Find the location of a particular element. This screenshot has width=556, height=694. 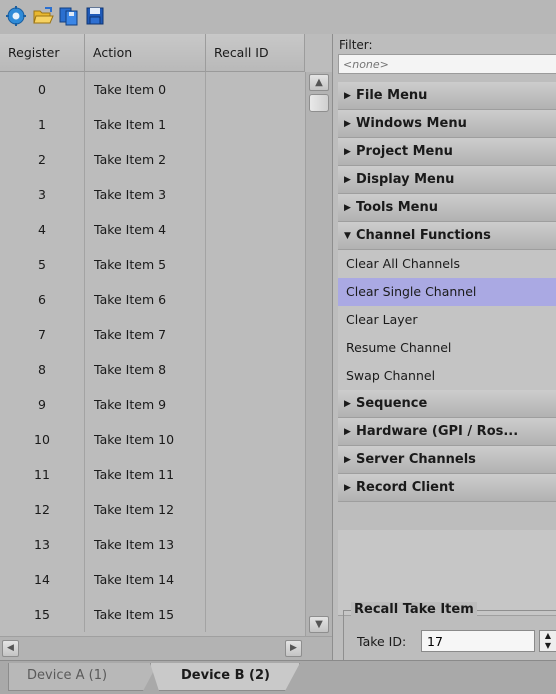

table-row: 7 Take Item 7 is located at coordinates (152, 334).